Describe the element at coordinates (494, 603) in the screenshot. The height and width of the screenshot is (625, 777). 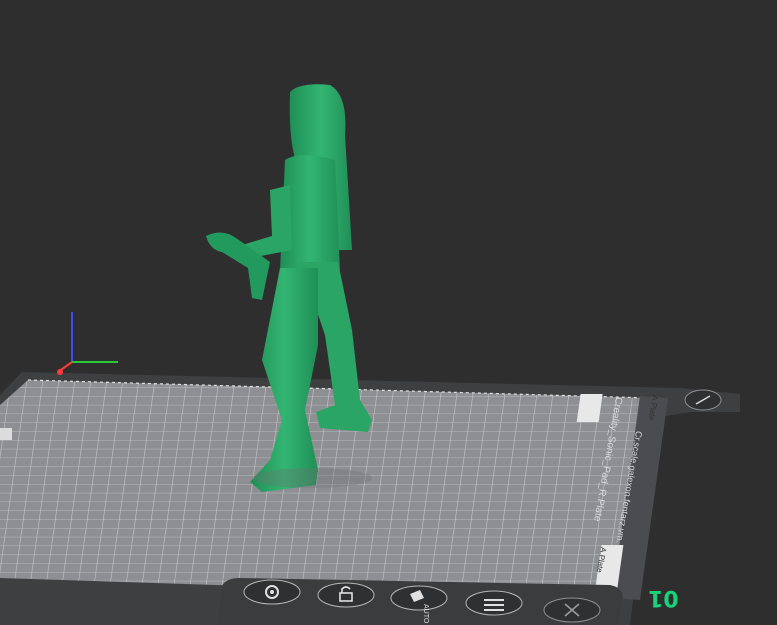
I see `arrange-button` at that location.